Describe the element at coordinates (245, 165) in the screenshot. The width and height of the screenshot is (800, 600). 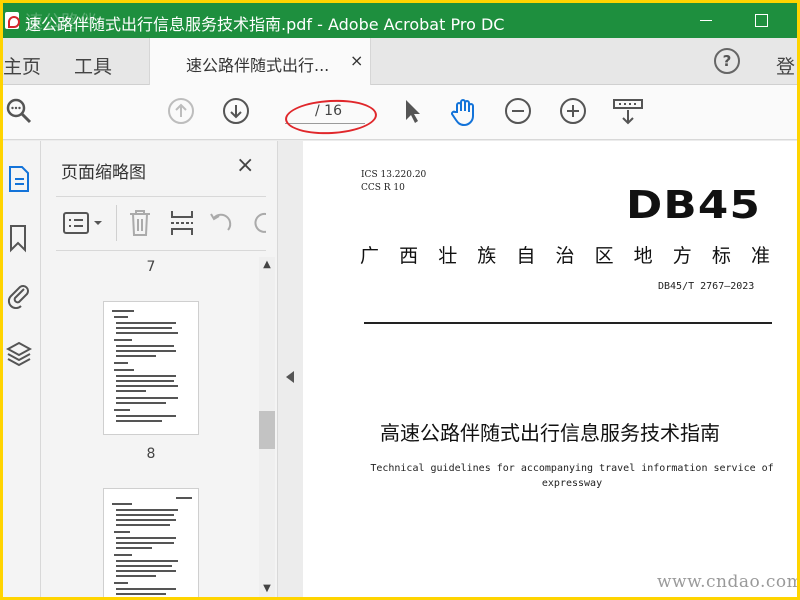
I see `close-panel-icon: ×` at that location.